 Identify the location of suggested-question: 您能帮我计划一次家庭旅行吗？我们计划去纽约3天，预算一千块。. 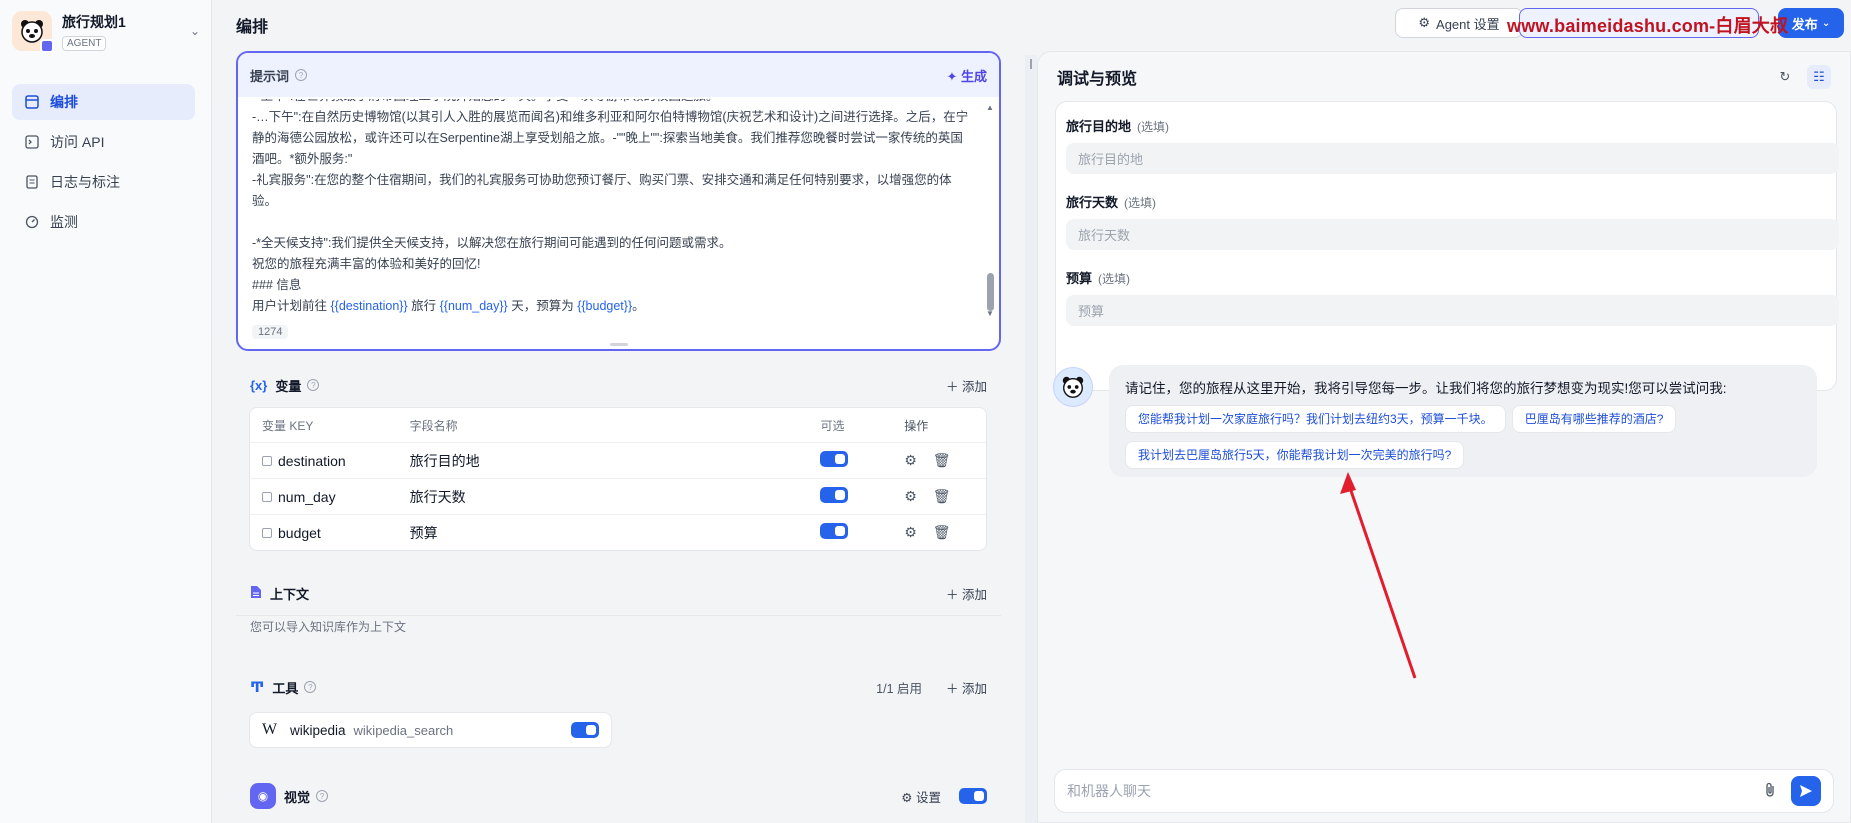
(1315, 419).